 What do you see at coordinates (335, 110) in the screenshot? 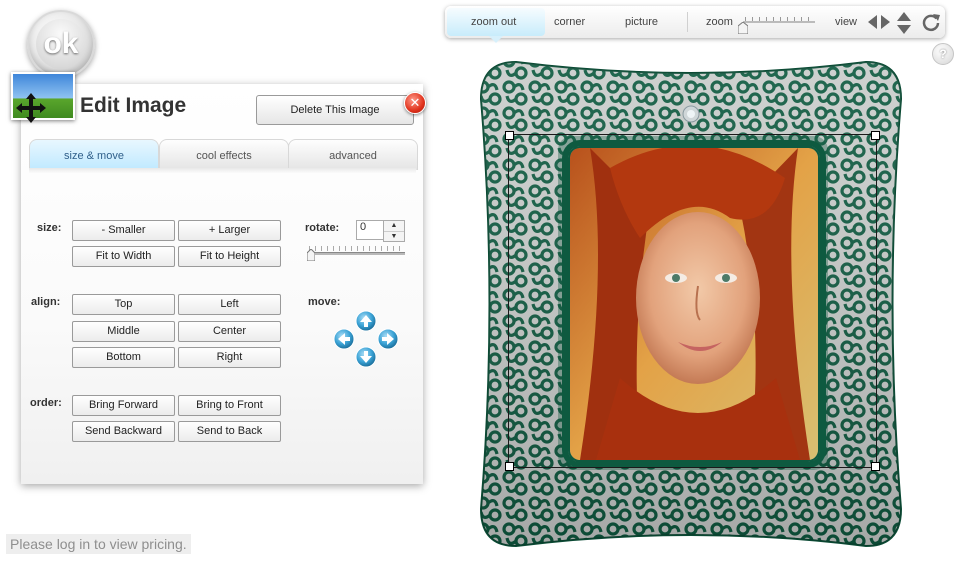
I see `delete-image-button: Delete This Image` at bounding box center [335, 110].